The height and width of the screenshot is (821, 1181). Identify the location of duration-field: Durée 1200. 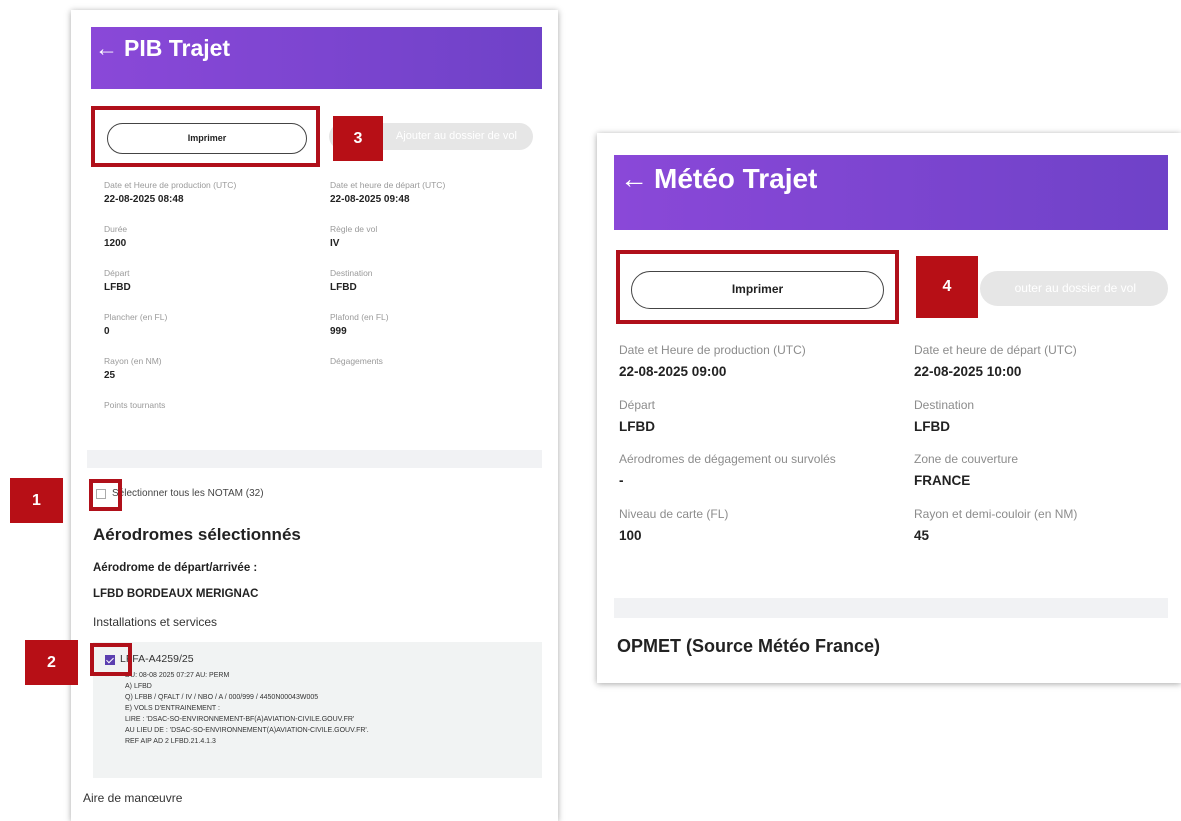
(116, 236).